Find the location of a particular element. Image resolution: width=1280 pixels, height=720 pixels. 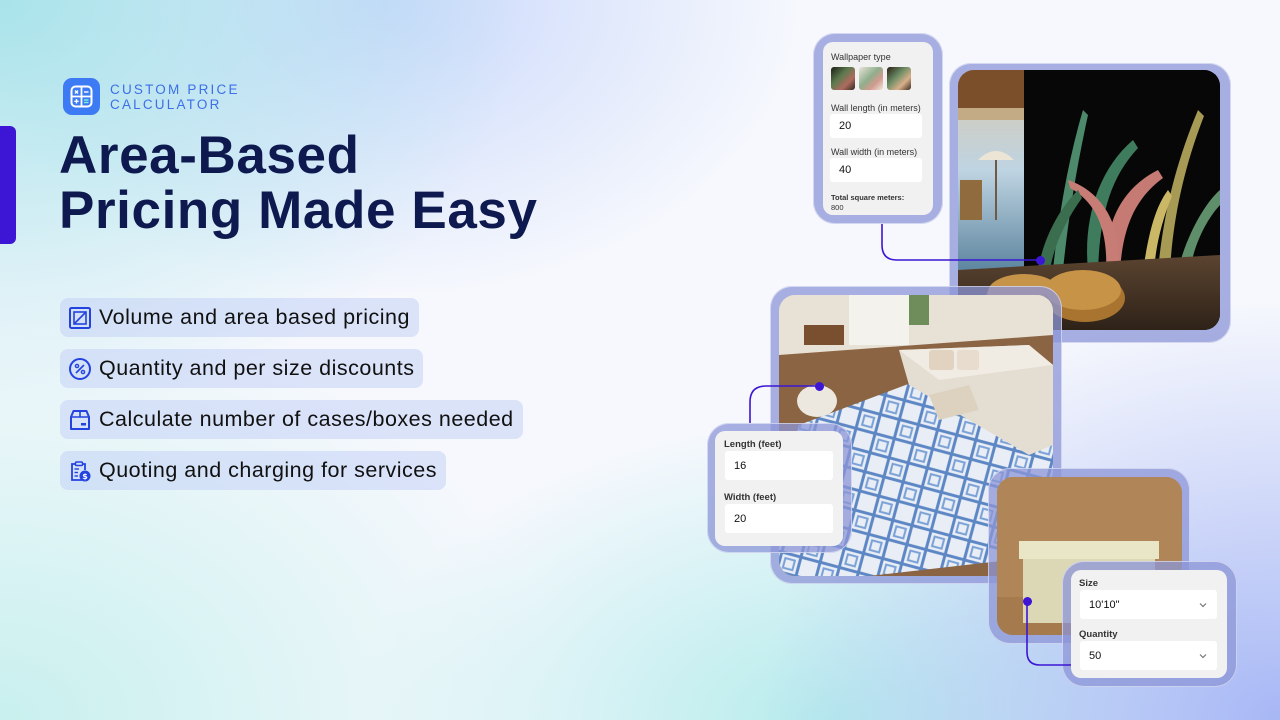

rug-length-label: Length (feet) is located at coordinates (753, 444).